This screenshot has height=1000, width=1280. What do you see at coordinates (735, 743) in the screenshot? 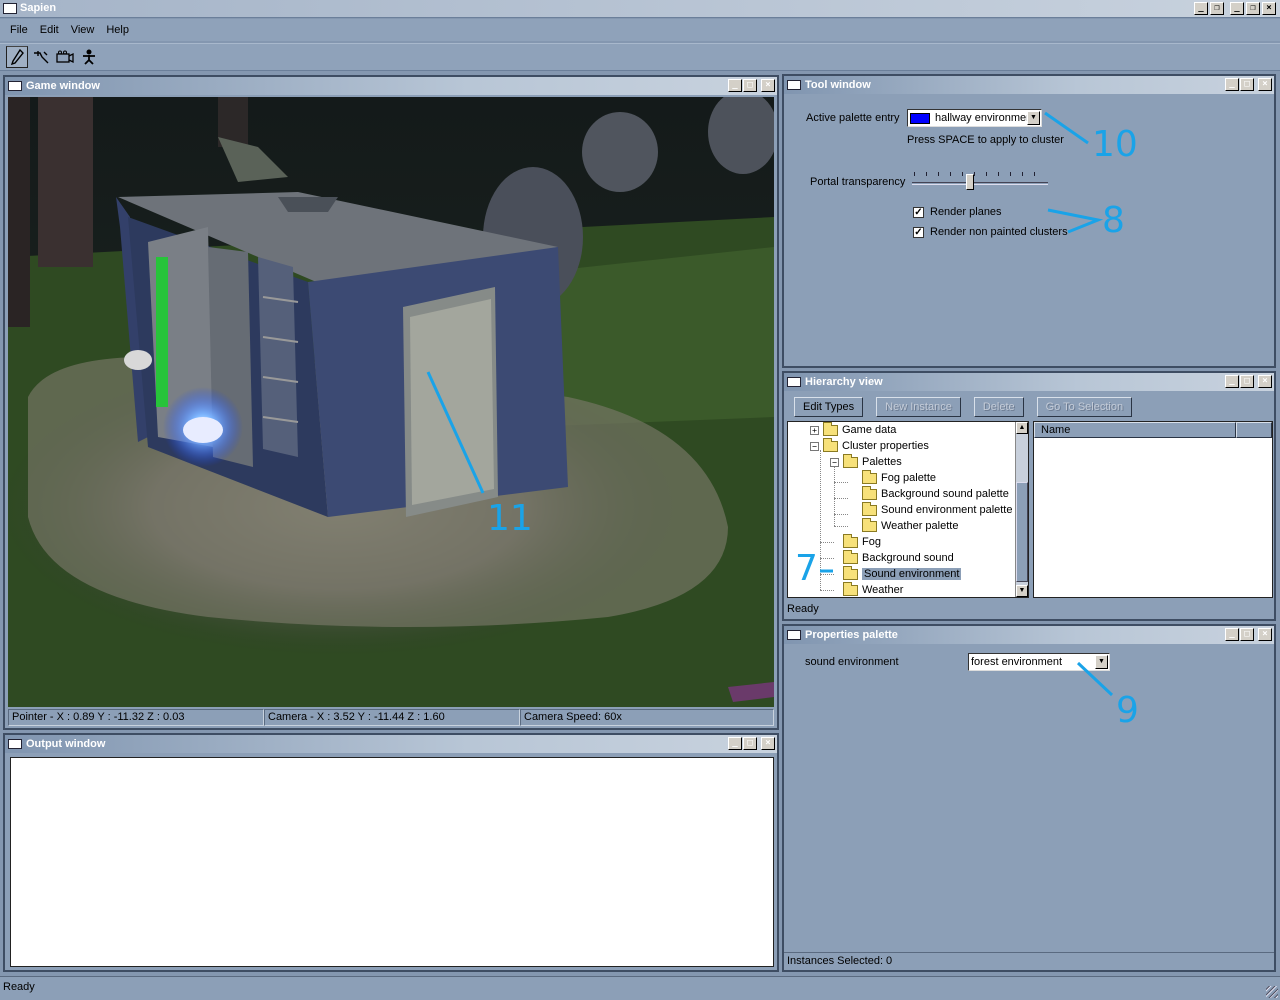
I see `output-window-minimize-button: _` at bounding box center [735, 743].